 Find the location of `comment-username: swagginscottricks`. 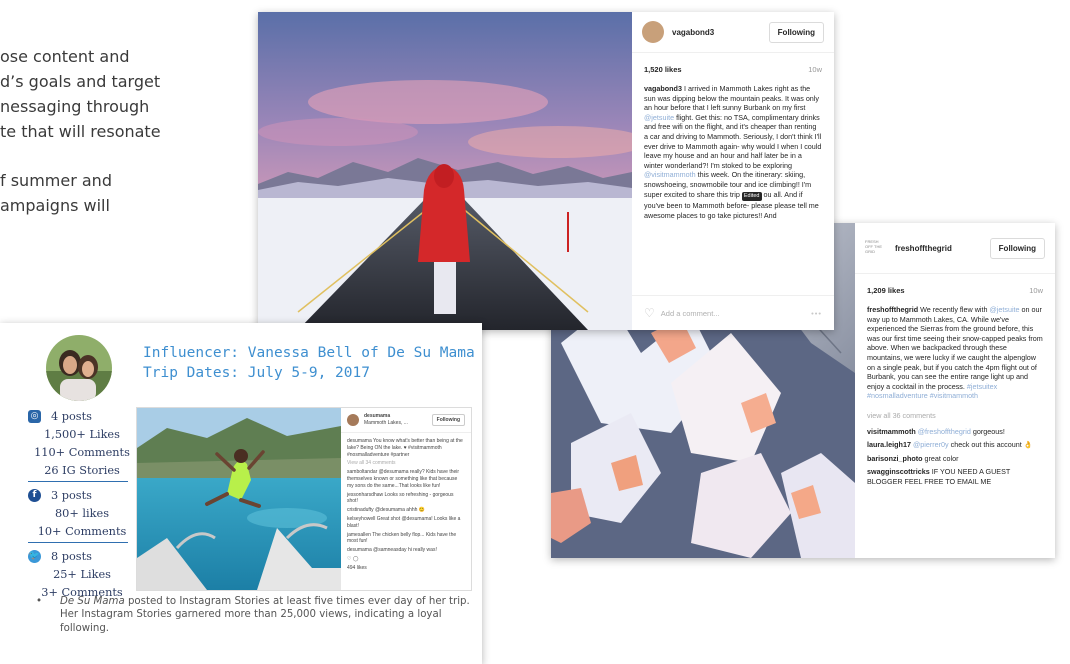

comment-username: swagginscottricks is located at coordinates (898, 471).